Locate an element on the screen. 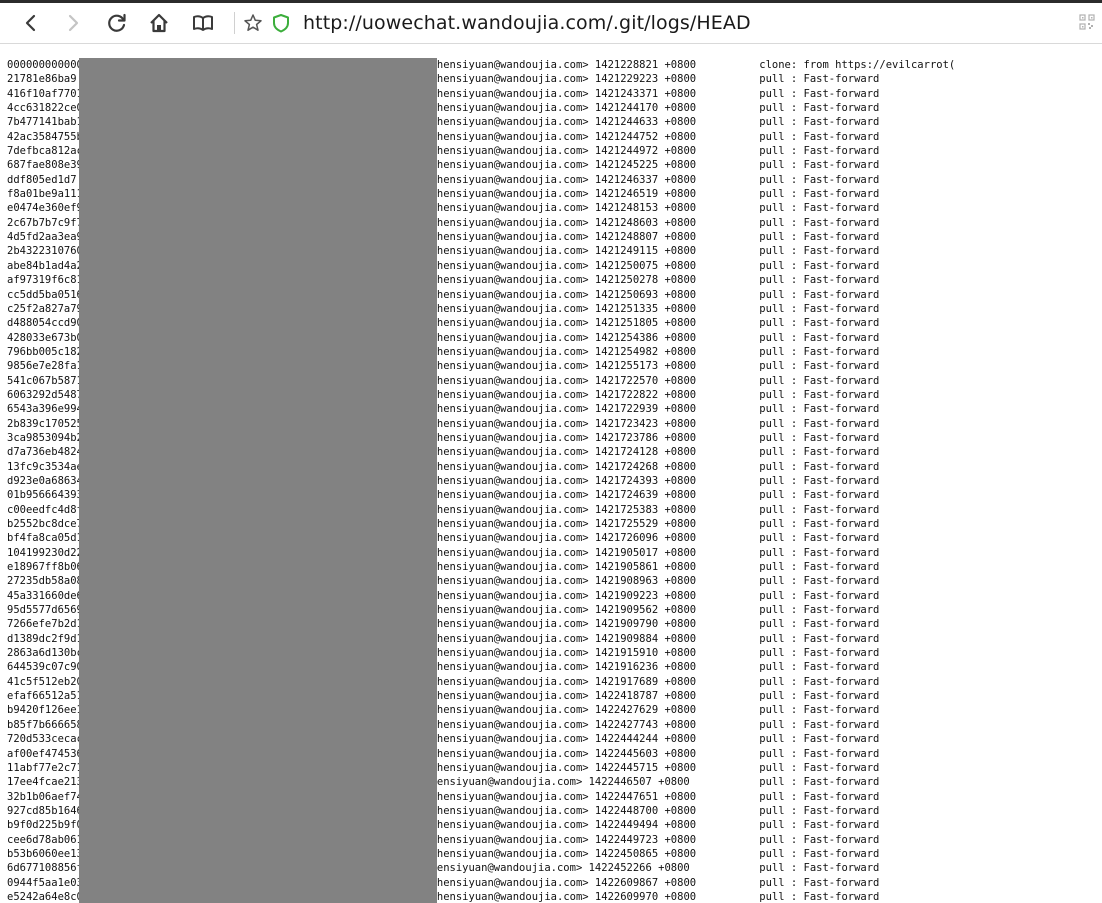 Image resolution: width=1102 pixels, height=903 pixels. home-button is located at coordinates (159, 23).